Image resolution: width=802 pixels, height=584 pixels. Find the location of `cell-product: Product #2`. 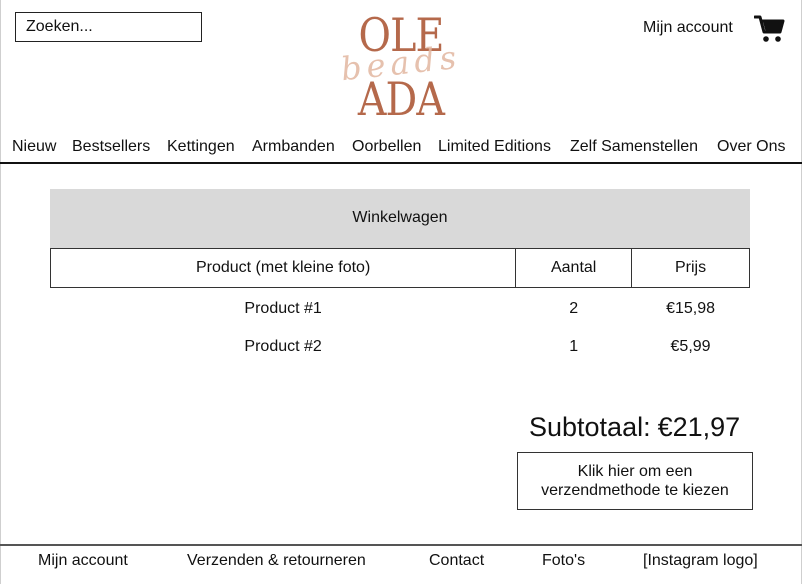

cell-product: Product #2 is located at coordinates (283, 347).